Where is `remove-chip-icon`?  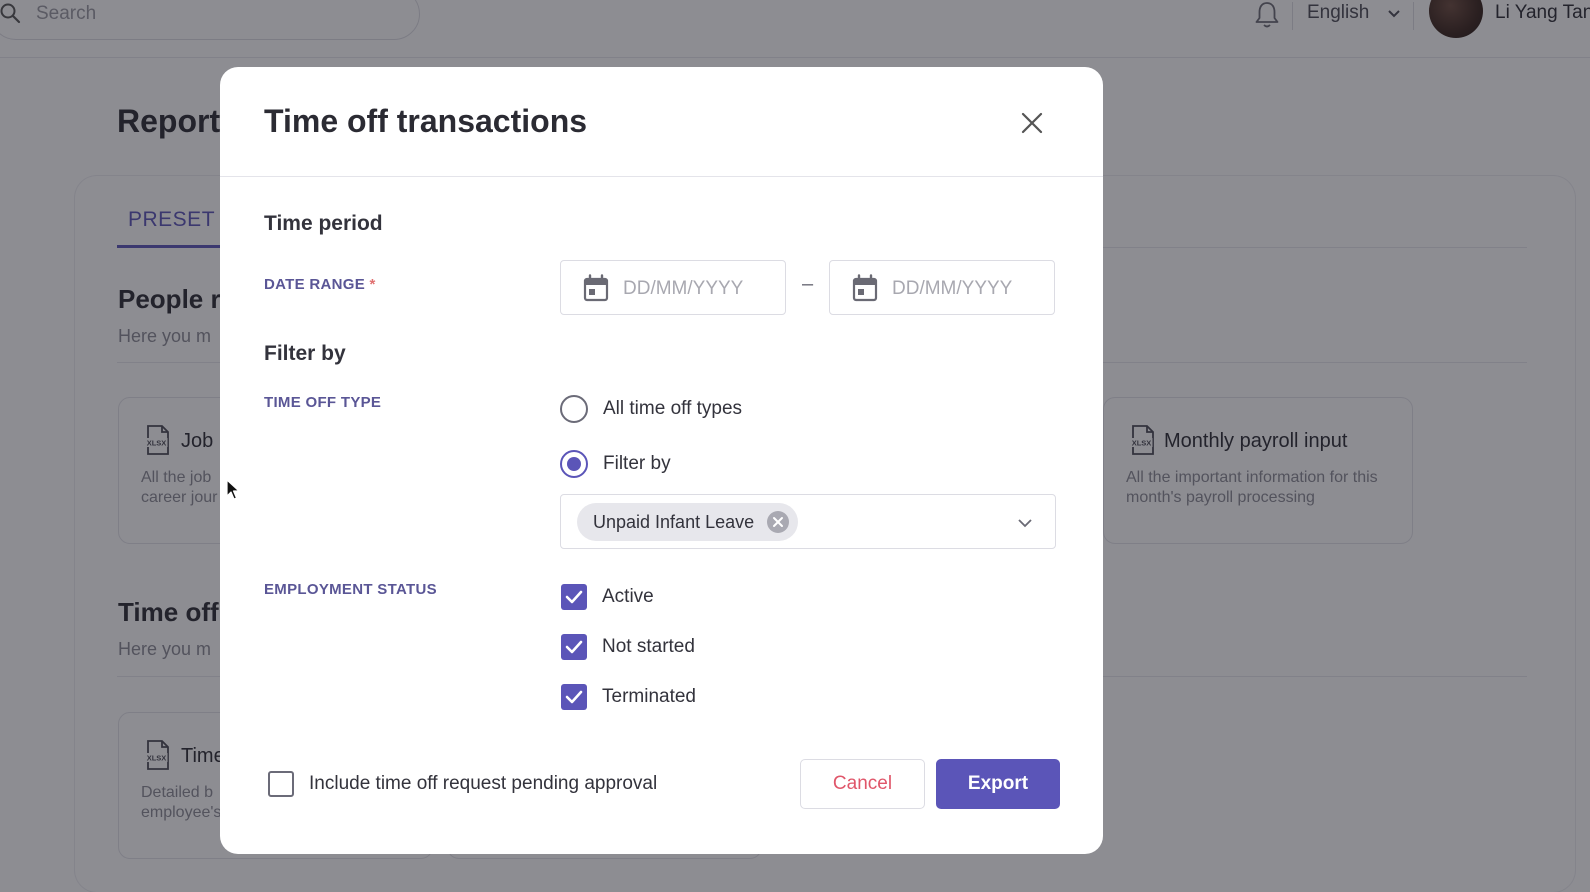 remove-chip-icon is located at coordinates (778, 522).